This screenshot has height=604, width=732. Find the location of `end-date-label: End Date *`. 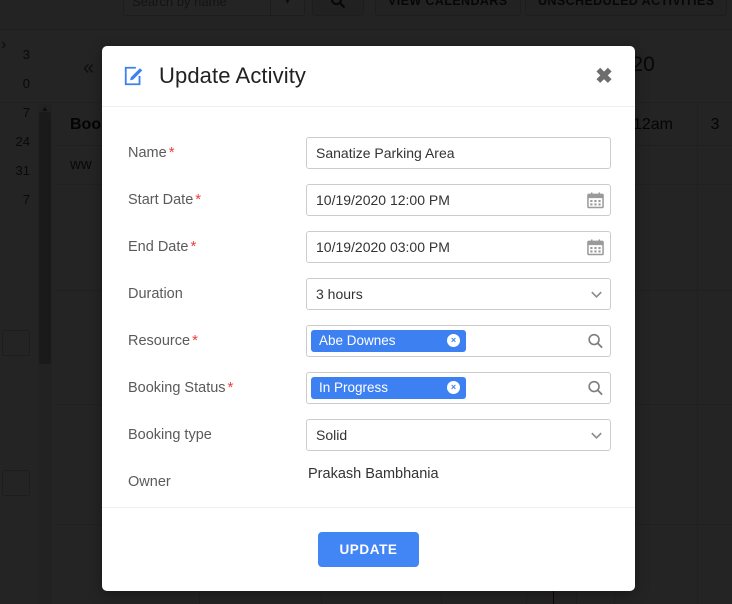

end-date-label: End Date * is located at coordinates (217, 246).